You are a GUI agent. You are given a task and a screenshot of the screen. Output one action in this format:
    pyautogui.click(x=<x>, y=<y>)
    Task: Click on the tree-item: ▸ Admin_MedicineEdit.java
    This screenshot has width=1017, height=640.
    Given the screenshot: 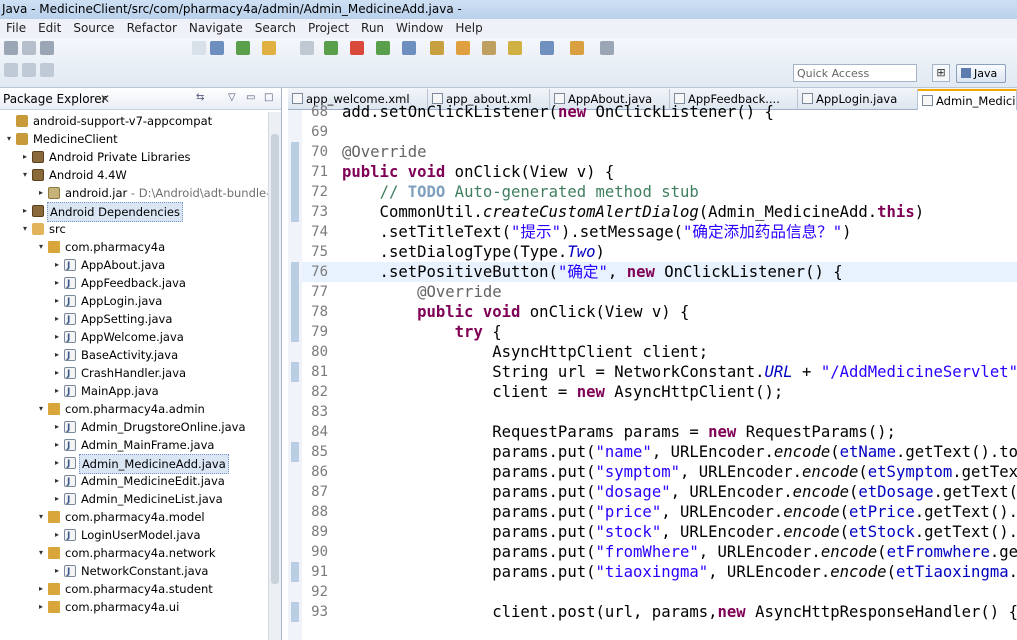 What is the action you would take?
    pyautogui.click(x=134, y=481)
    